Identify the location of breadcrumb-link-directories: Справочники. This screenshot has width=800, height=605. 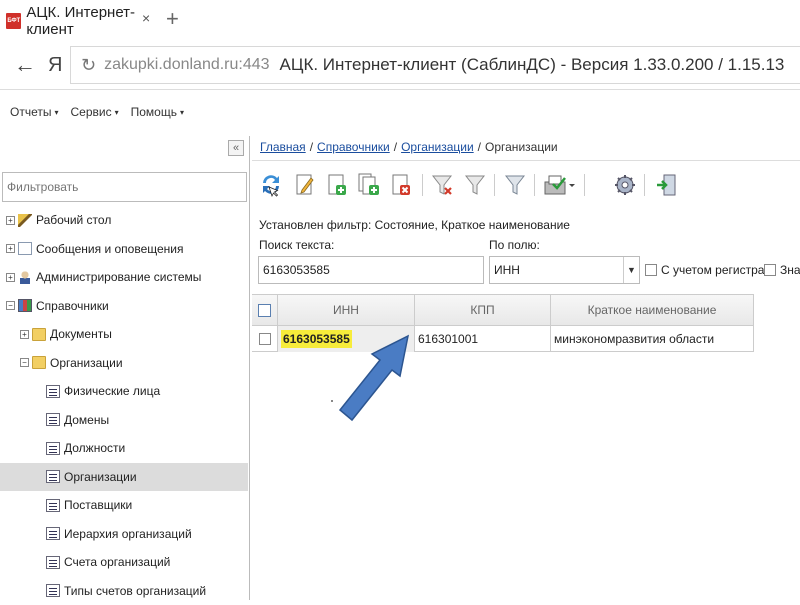
(353, 147).